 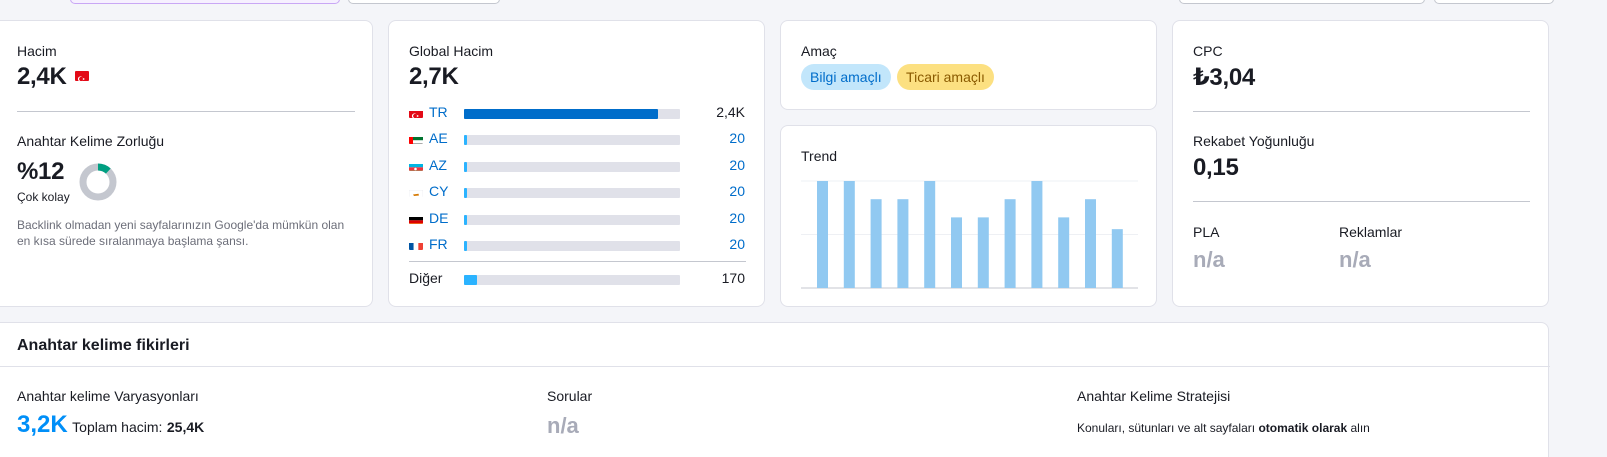 What do you see at coordinates (451, 51) in the screenshot?
I see `global-volume-label: Global Hacim` at bounding box center [451, 51].